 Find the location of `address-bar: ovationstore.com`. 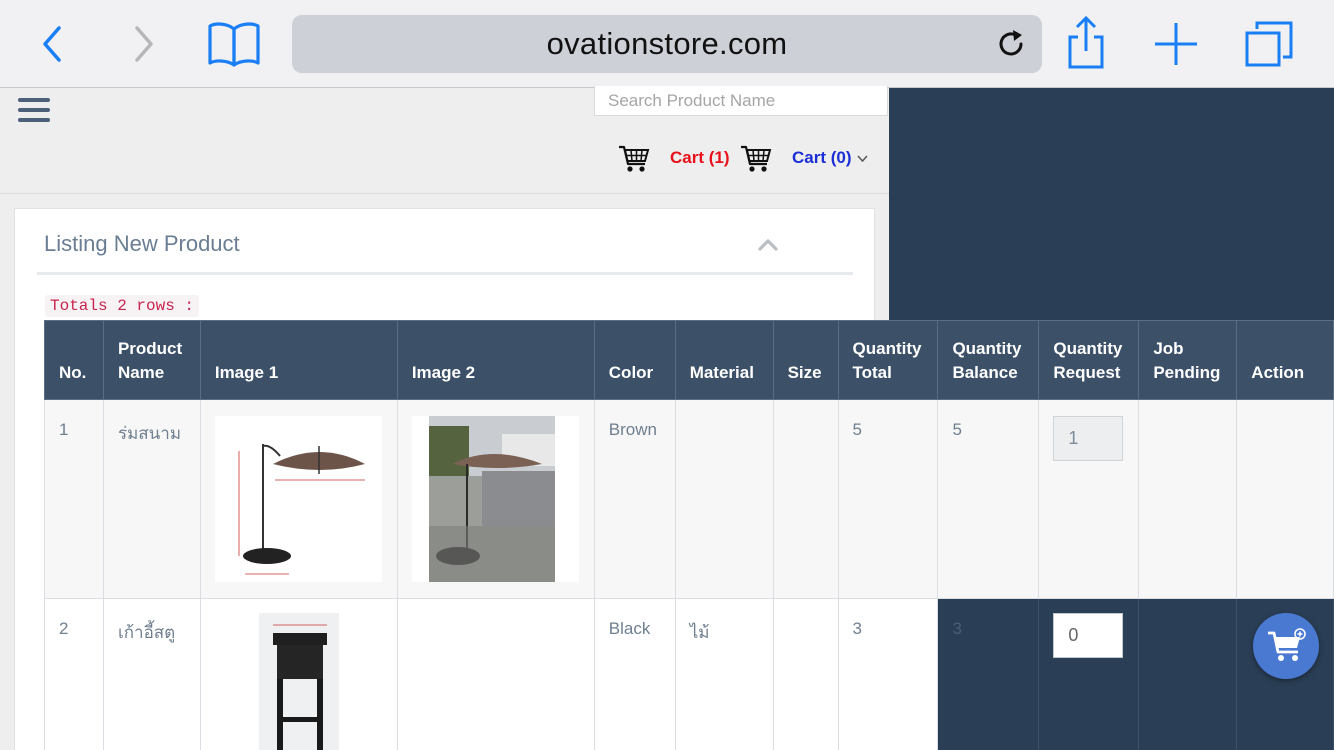

address-bar: ovationstore.com is located at coordinates (667, 44).